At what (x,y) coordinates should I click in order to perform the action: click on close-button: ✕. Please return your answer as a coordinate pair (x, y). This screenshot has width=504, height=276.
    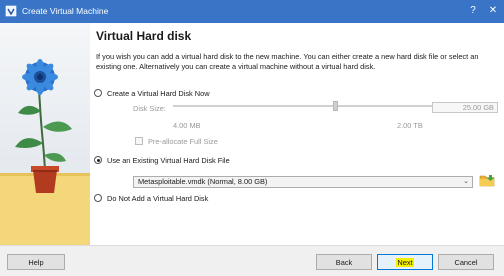
    Looking at the image, I should click on (493, 11).